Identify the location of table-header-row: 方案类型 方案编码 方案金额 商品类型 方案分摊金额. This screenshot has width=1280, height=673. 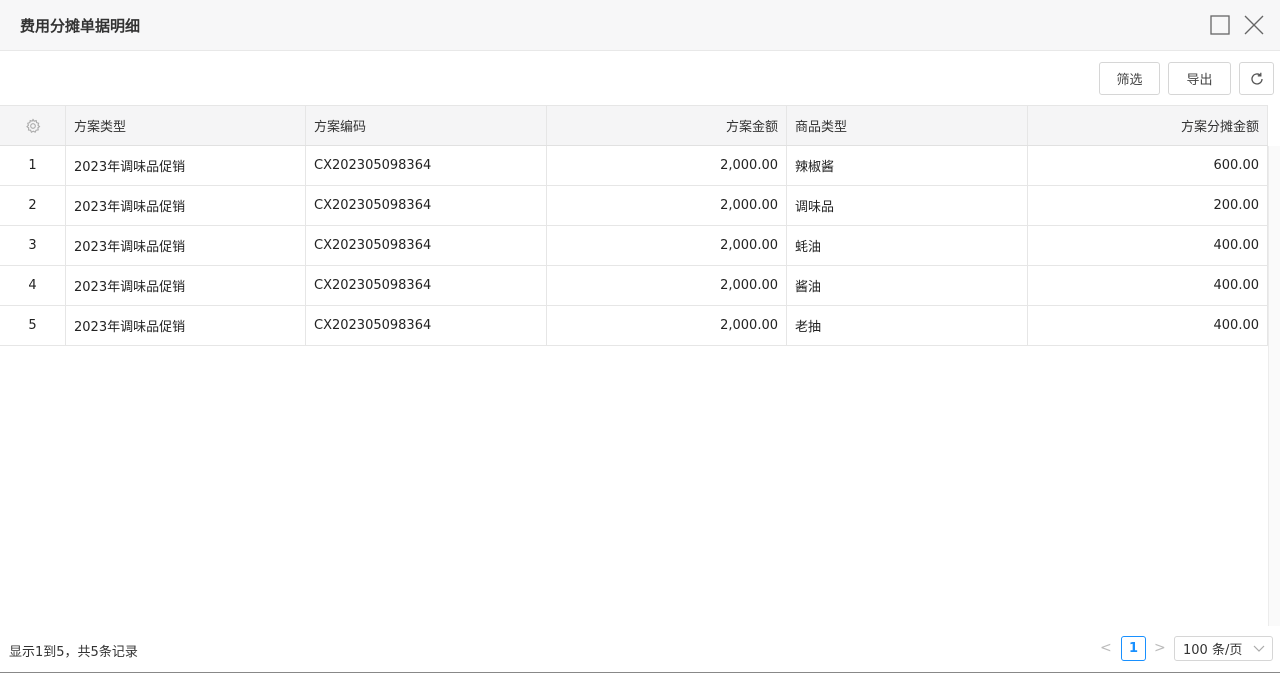
(634, 125).